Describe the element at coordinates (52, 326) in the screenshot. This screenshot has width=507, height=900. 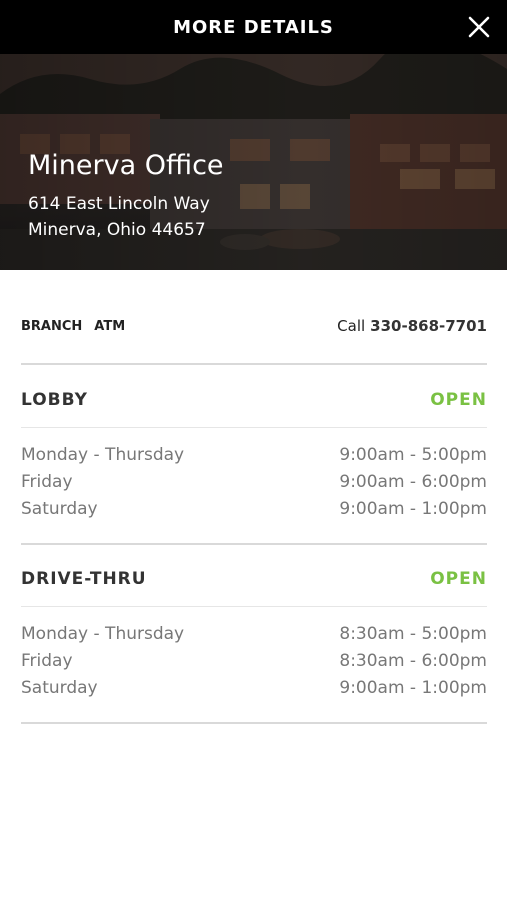
I see `branch-tag: BRANCH` at that location.